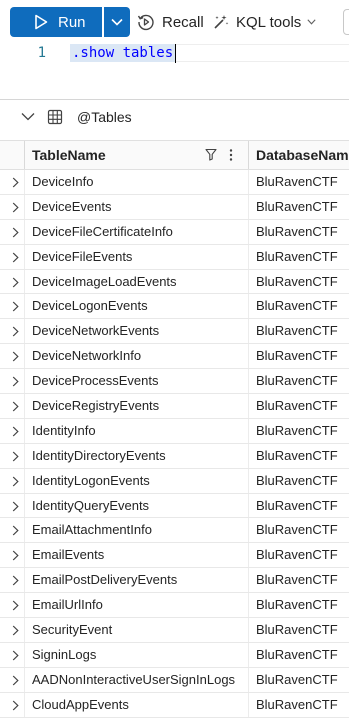 Image resolution: width=349 pixels, height=720 pixels. I want to click on cell-tablename: IdentityDirectoryEvents, so click(99, 455).